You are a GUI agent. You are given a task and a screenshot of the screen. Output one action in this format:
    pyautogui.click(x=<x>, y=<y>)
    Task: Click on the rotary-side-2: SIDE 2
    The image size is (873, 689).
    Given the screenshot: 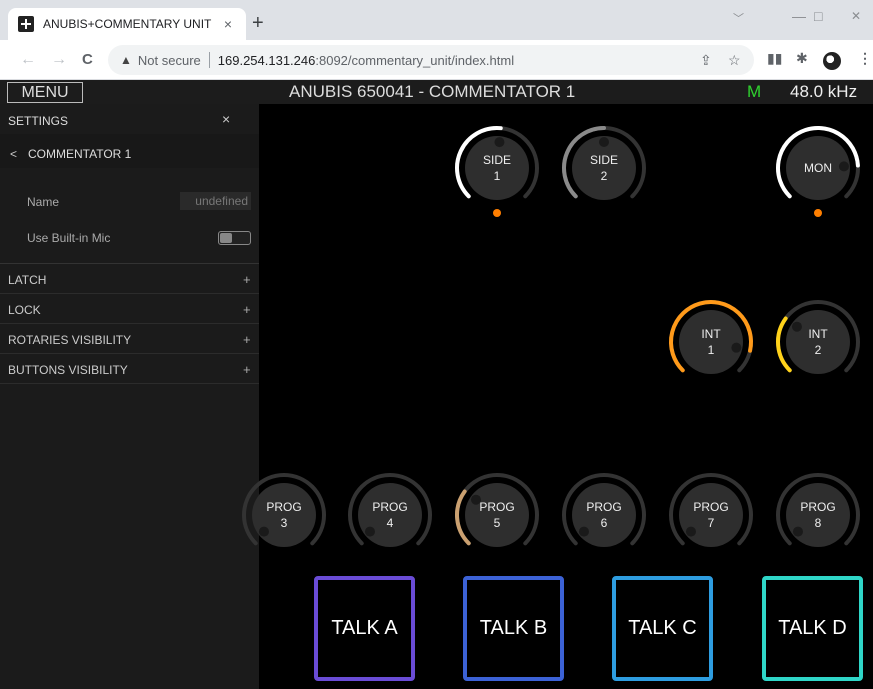 What is the action you would take?
    pyautogui.click(x=604, y=168)
    